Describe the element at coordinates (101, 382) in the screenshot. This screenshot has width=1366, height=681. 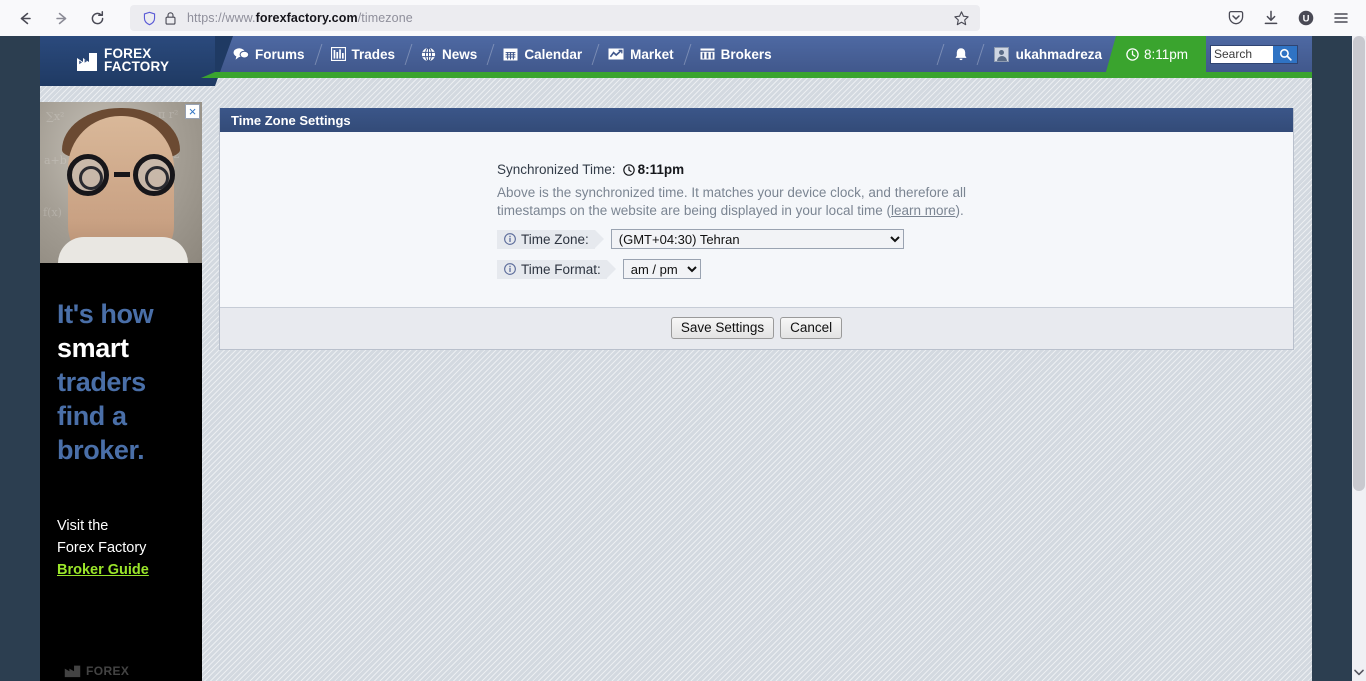
I see `ad-headline-line-3: traders` at that location.